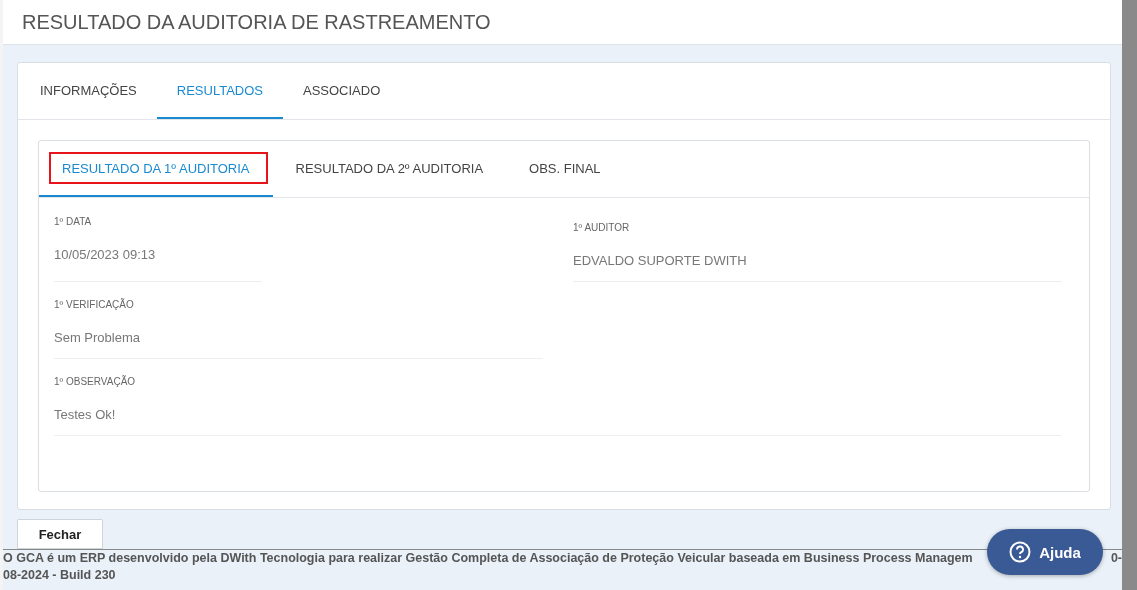 The image size is (1137, 590). Describe the element at coordinates (488, 558) in the screenshot. I see `footer-text: O GCA é um ERP desenvolvido pela DWith Tecnologia para realizar Gestão Completa de Associação de Proteção Veicular baseada em Business Process Managem` at that location.